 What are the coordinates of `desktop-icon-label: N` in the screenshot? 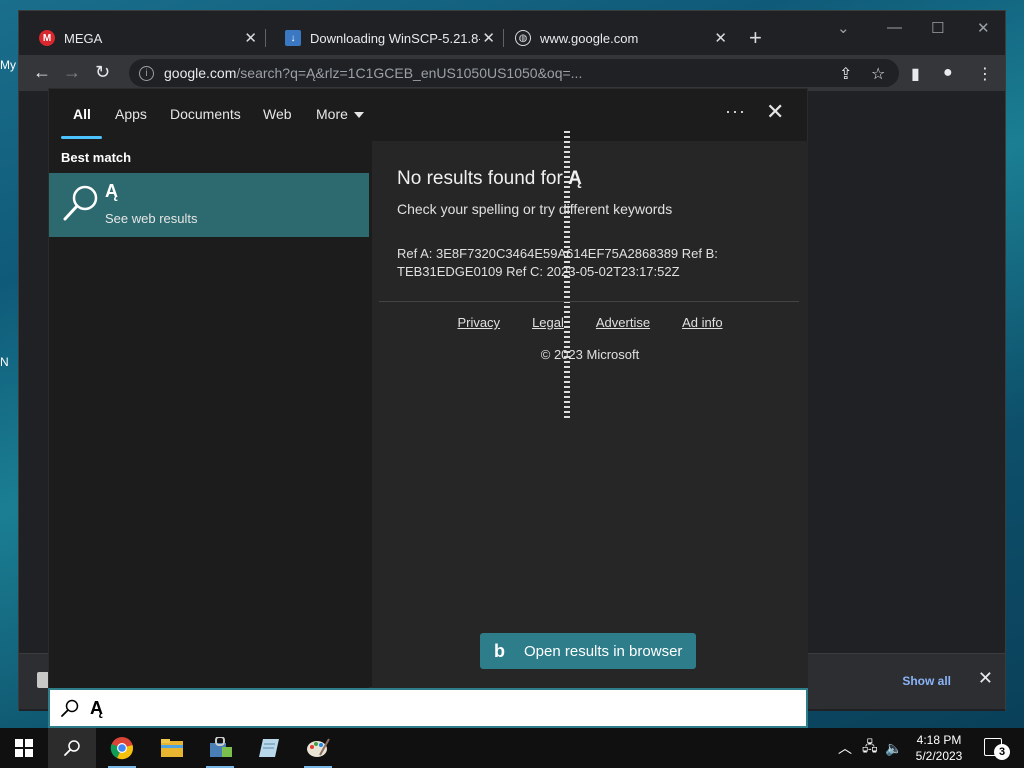 It's located at (4, 362).